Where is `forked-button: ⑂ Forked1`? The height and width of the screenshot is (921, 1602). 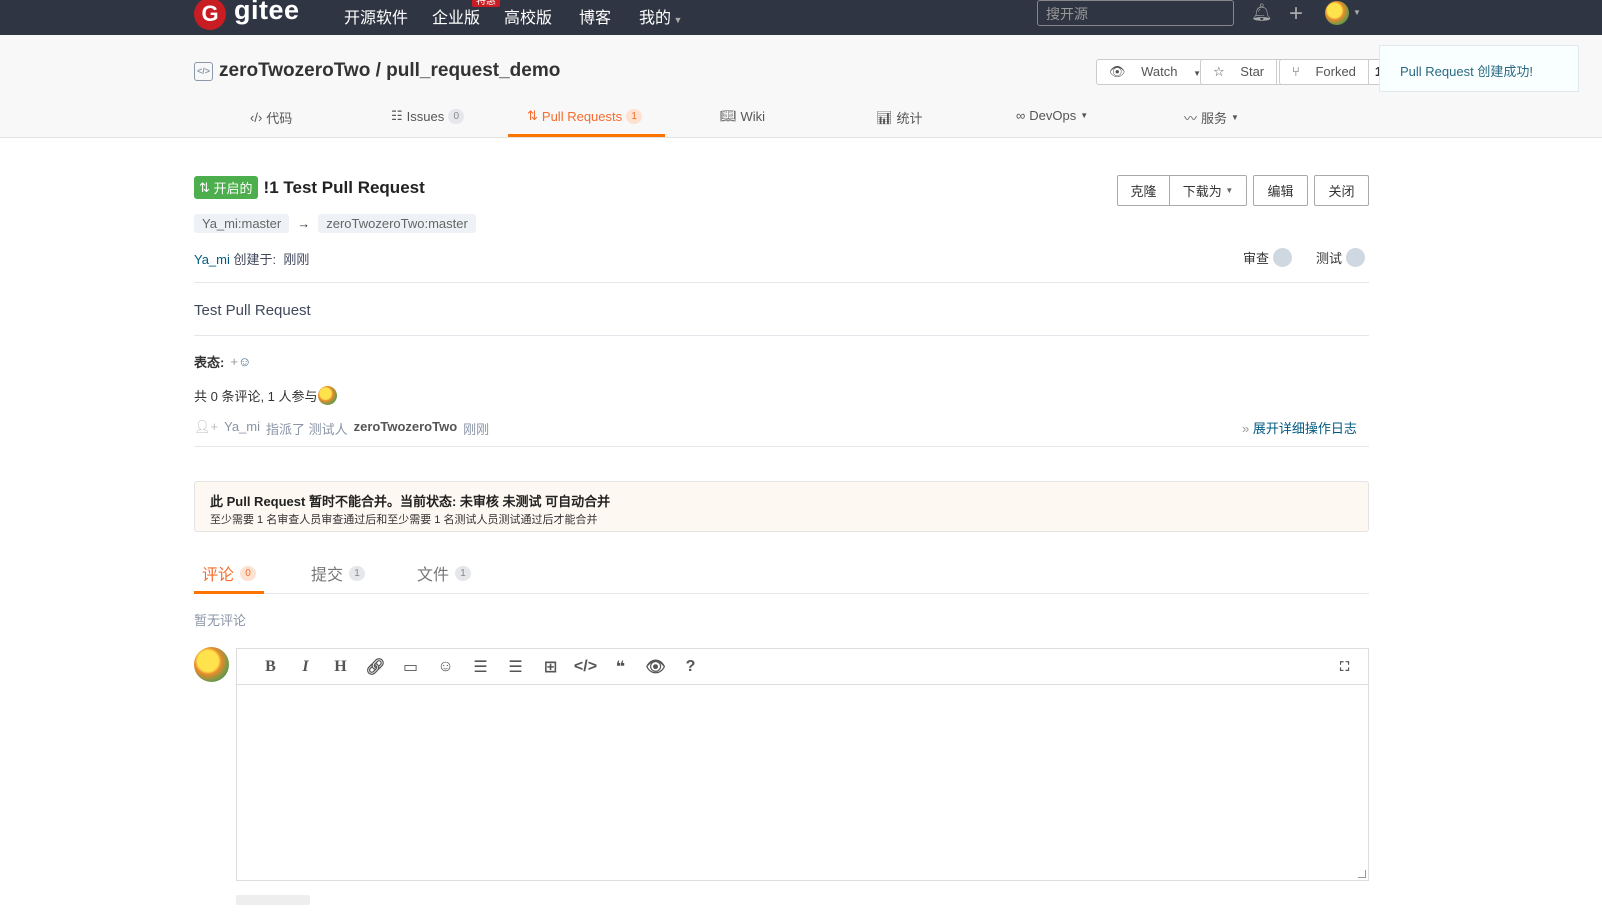
forked-button: ⑂ Forked1 is located at coordinates (1334, 72).